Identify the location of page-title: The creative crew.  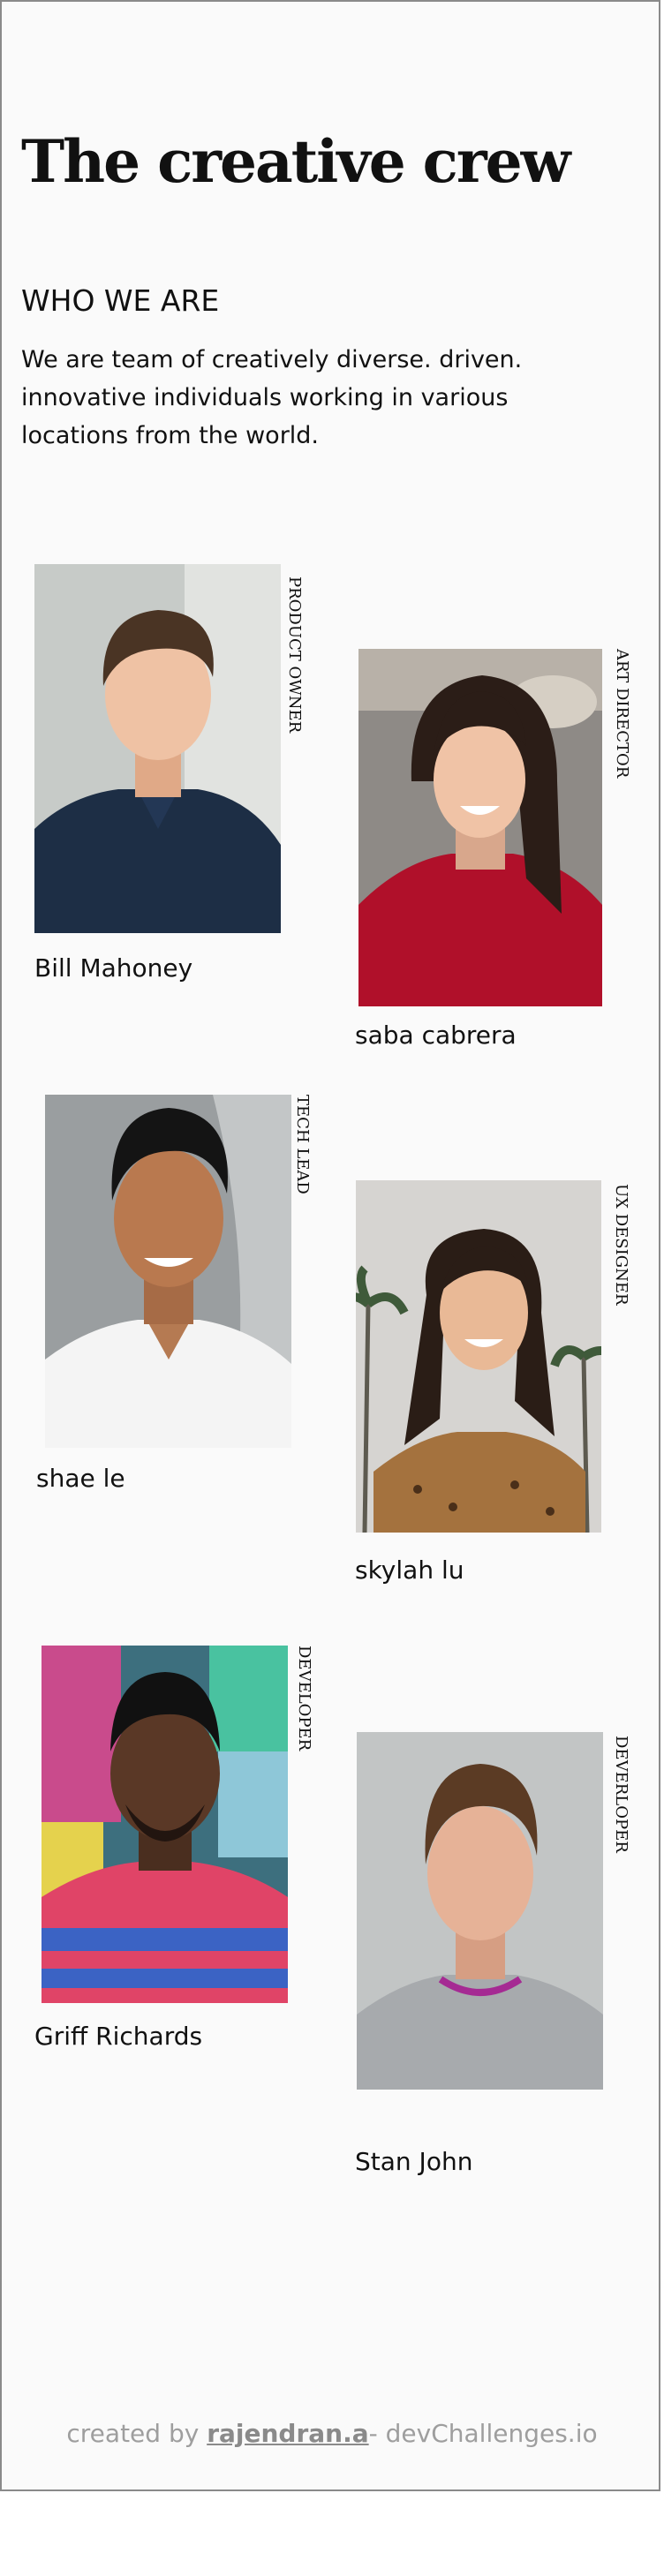
(295, 161).